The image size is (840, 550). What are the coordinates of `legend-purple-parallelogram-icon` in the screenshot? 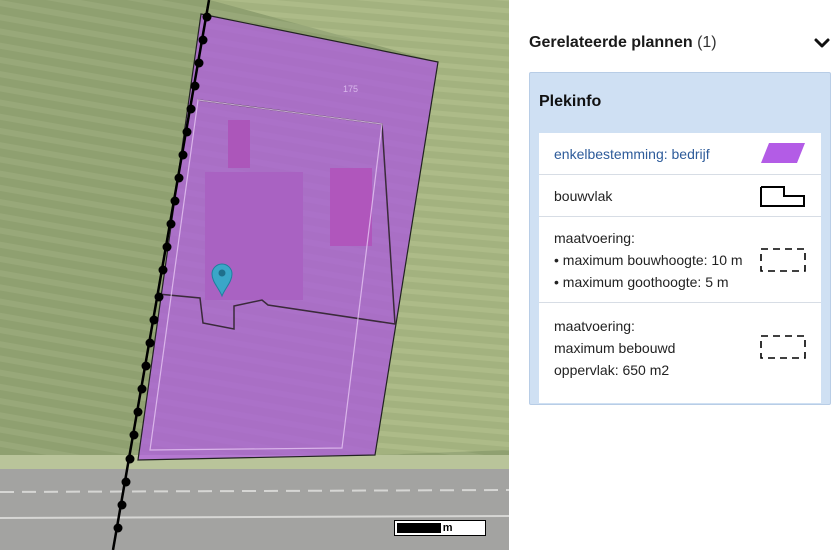 It's located at (783, 153).